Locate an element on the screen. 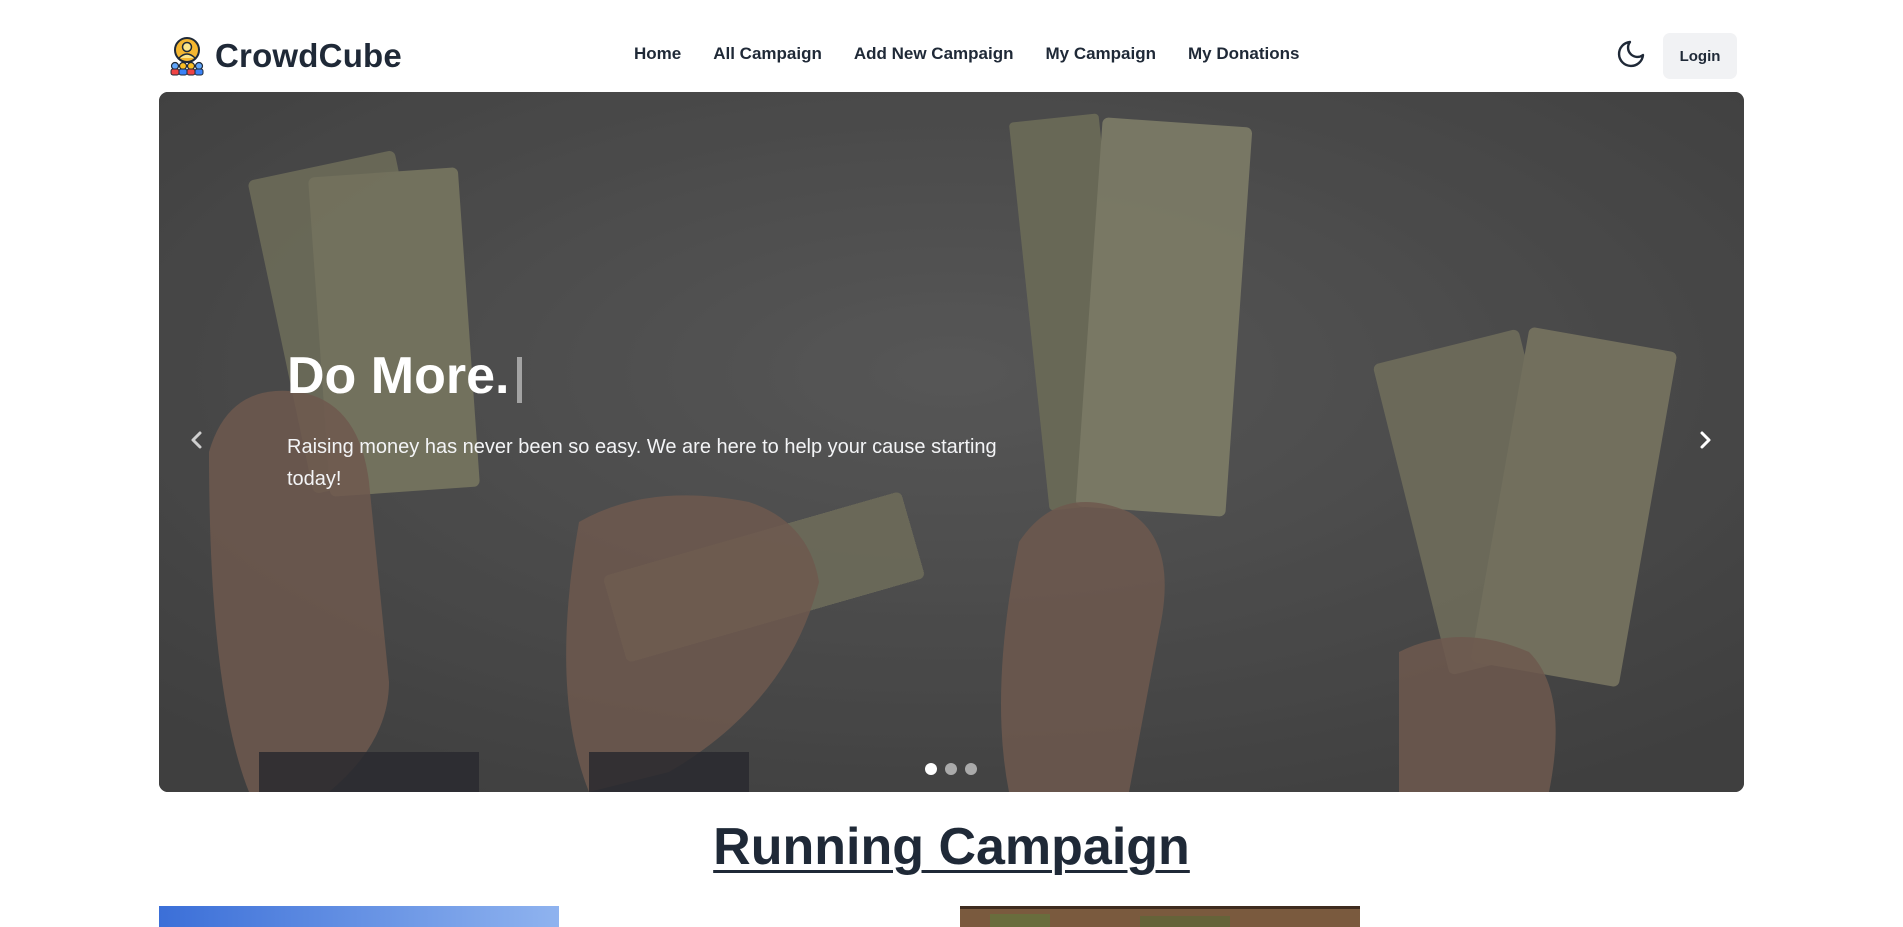 This screenshot has width=1903, height=927. chevron-right-icon is located at coordinates (1705, 440).